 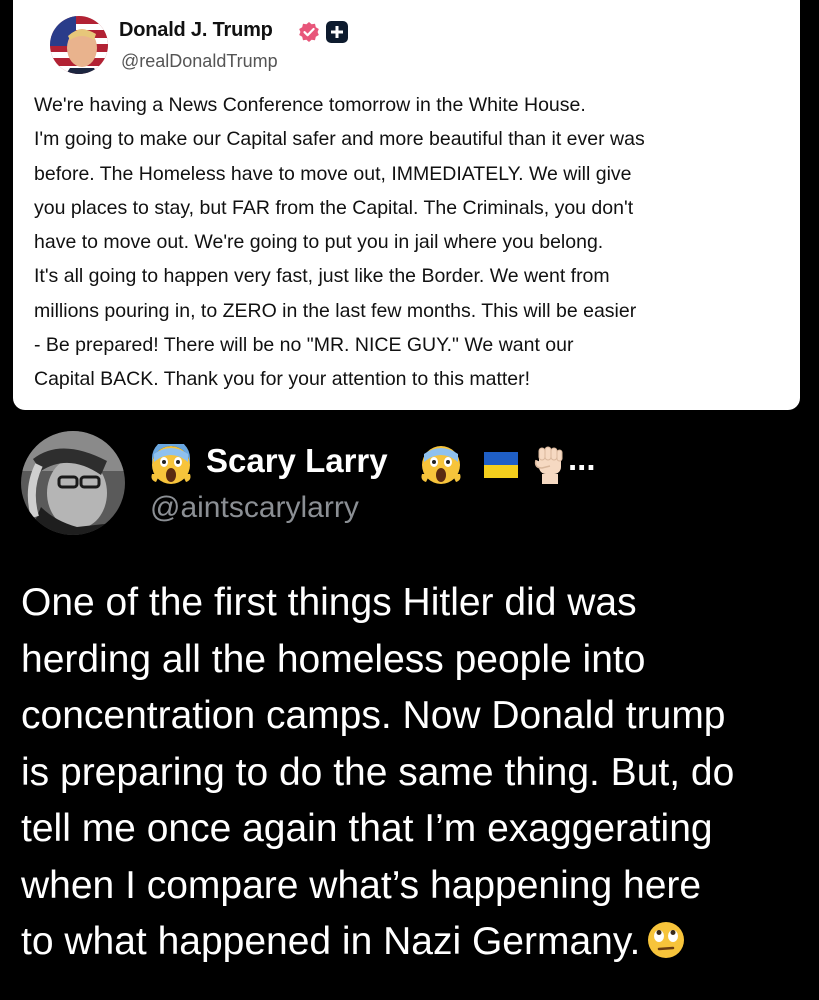 What do you see at coordinates (337, 32) in the screenshot?
I see `plus-badge-icon` at bounding box center [337, 32].